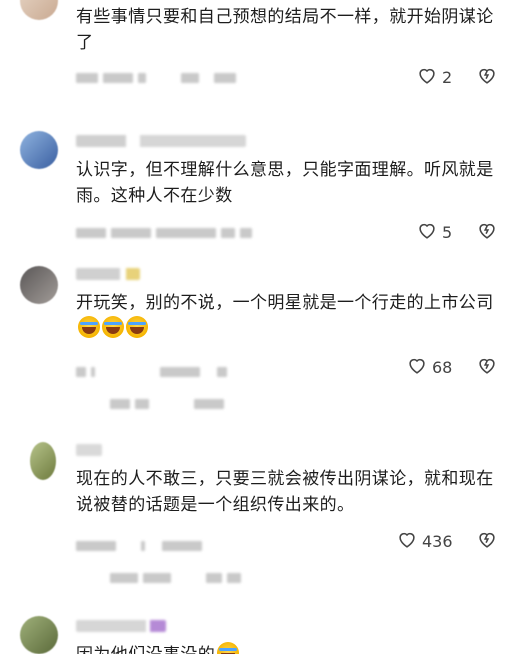 The image size is (520, 654). Describe the element at coordinates (286, 648) in the screenshot. I see `comment-text: 因为他们没事没的` at that location.